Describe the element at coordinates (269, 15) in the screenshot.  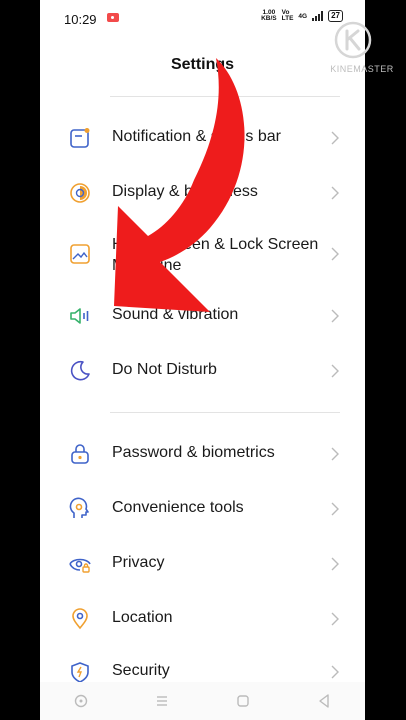
I see `net-speed: 1.00 KB/S` at that location.